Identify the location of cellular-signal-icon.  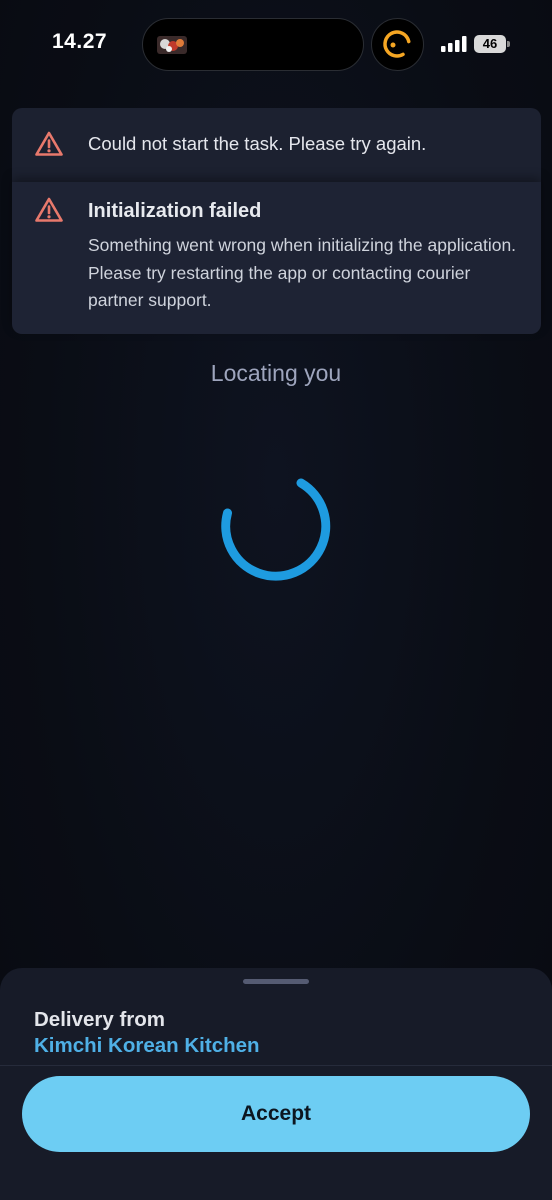
(454, 44).